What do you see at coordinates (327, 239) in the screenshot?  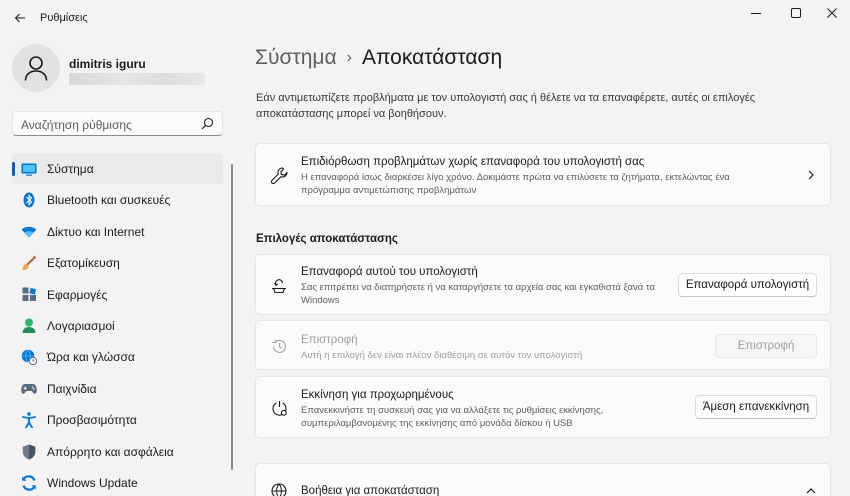 I see `section-title: Επιλογές αποκατάστασης` at bounding box center [327, 239].